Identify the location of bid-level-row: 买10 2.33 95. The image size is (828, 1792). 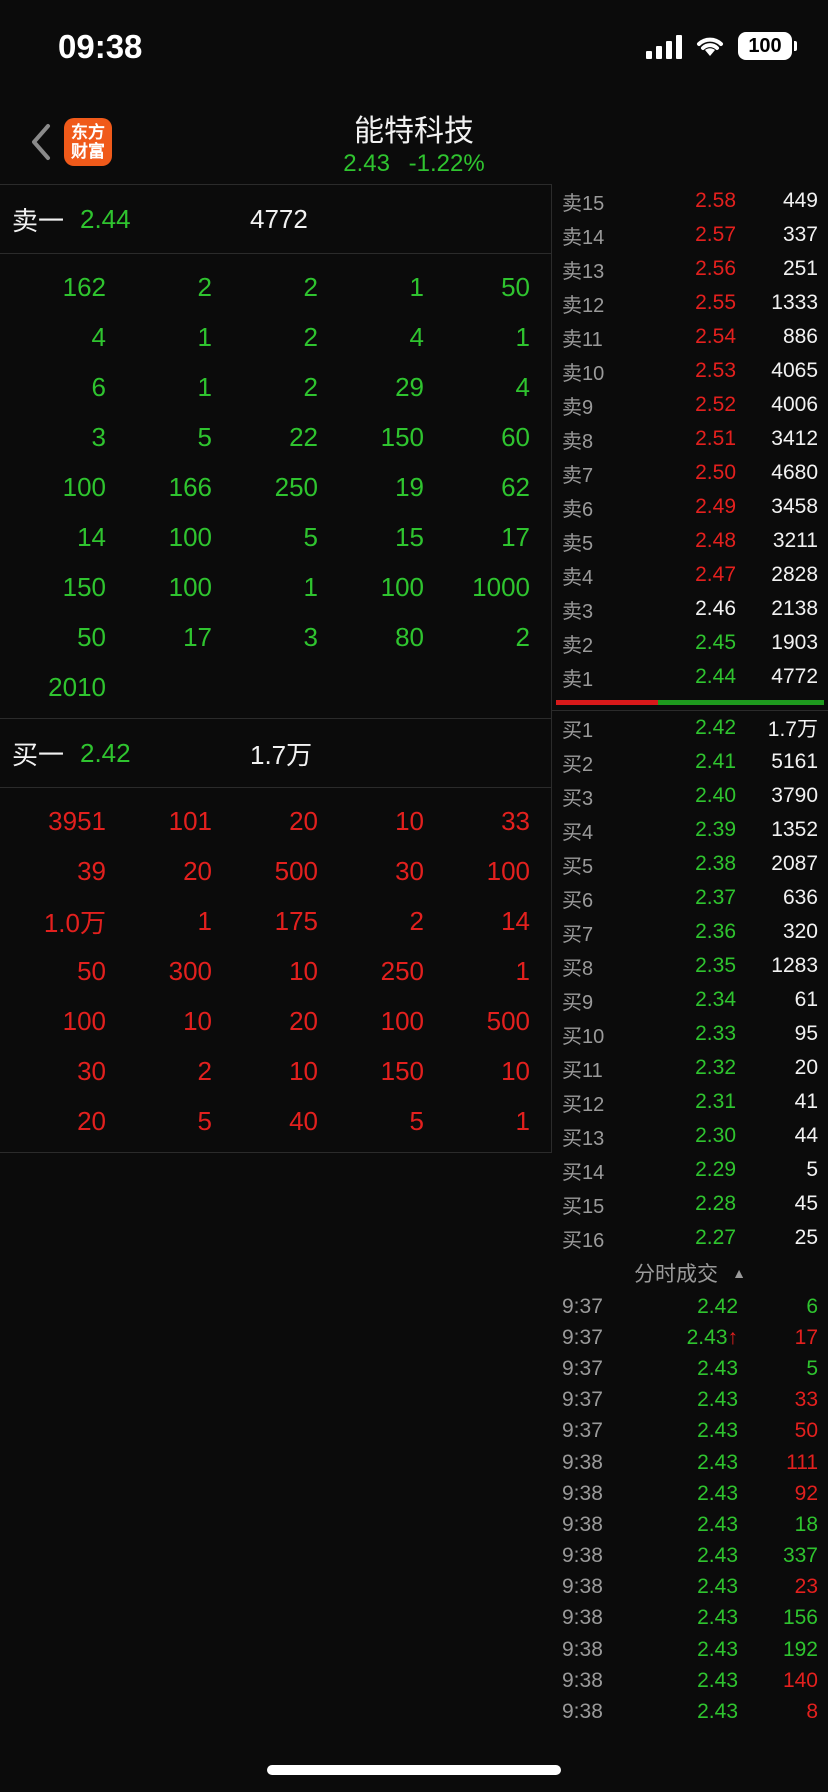
(690, 1034).